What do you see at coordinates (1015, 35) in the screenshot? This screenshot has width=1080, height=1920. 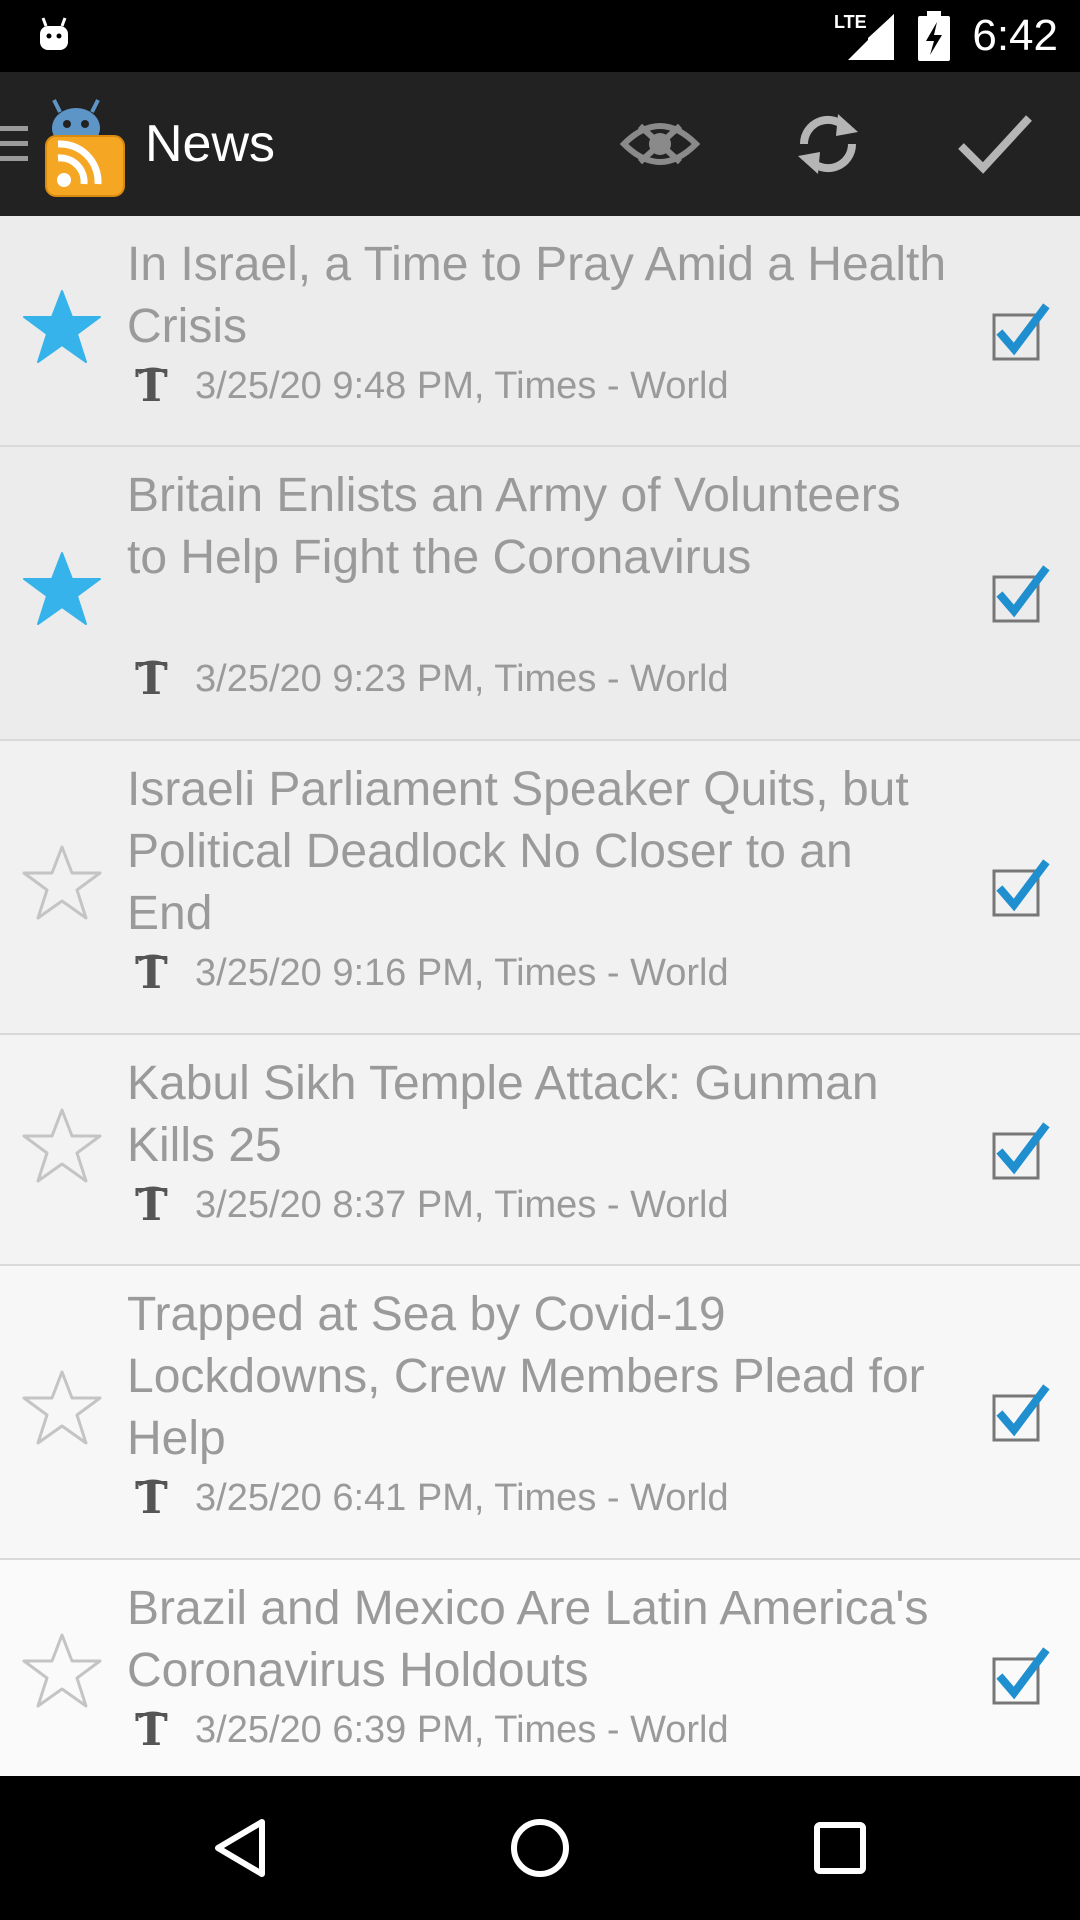 I see `status-time: 6:42` at bounding box center [1015, 35].